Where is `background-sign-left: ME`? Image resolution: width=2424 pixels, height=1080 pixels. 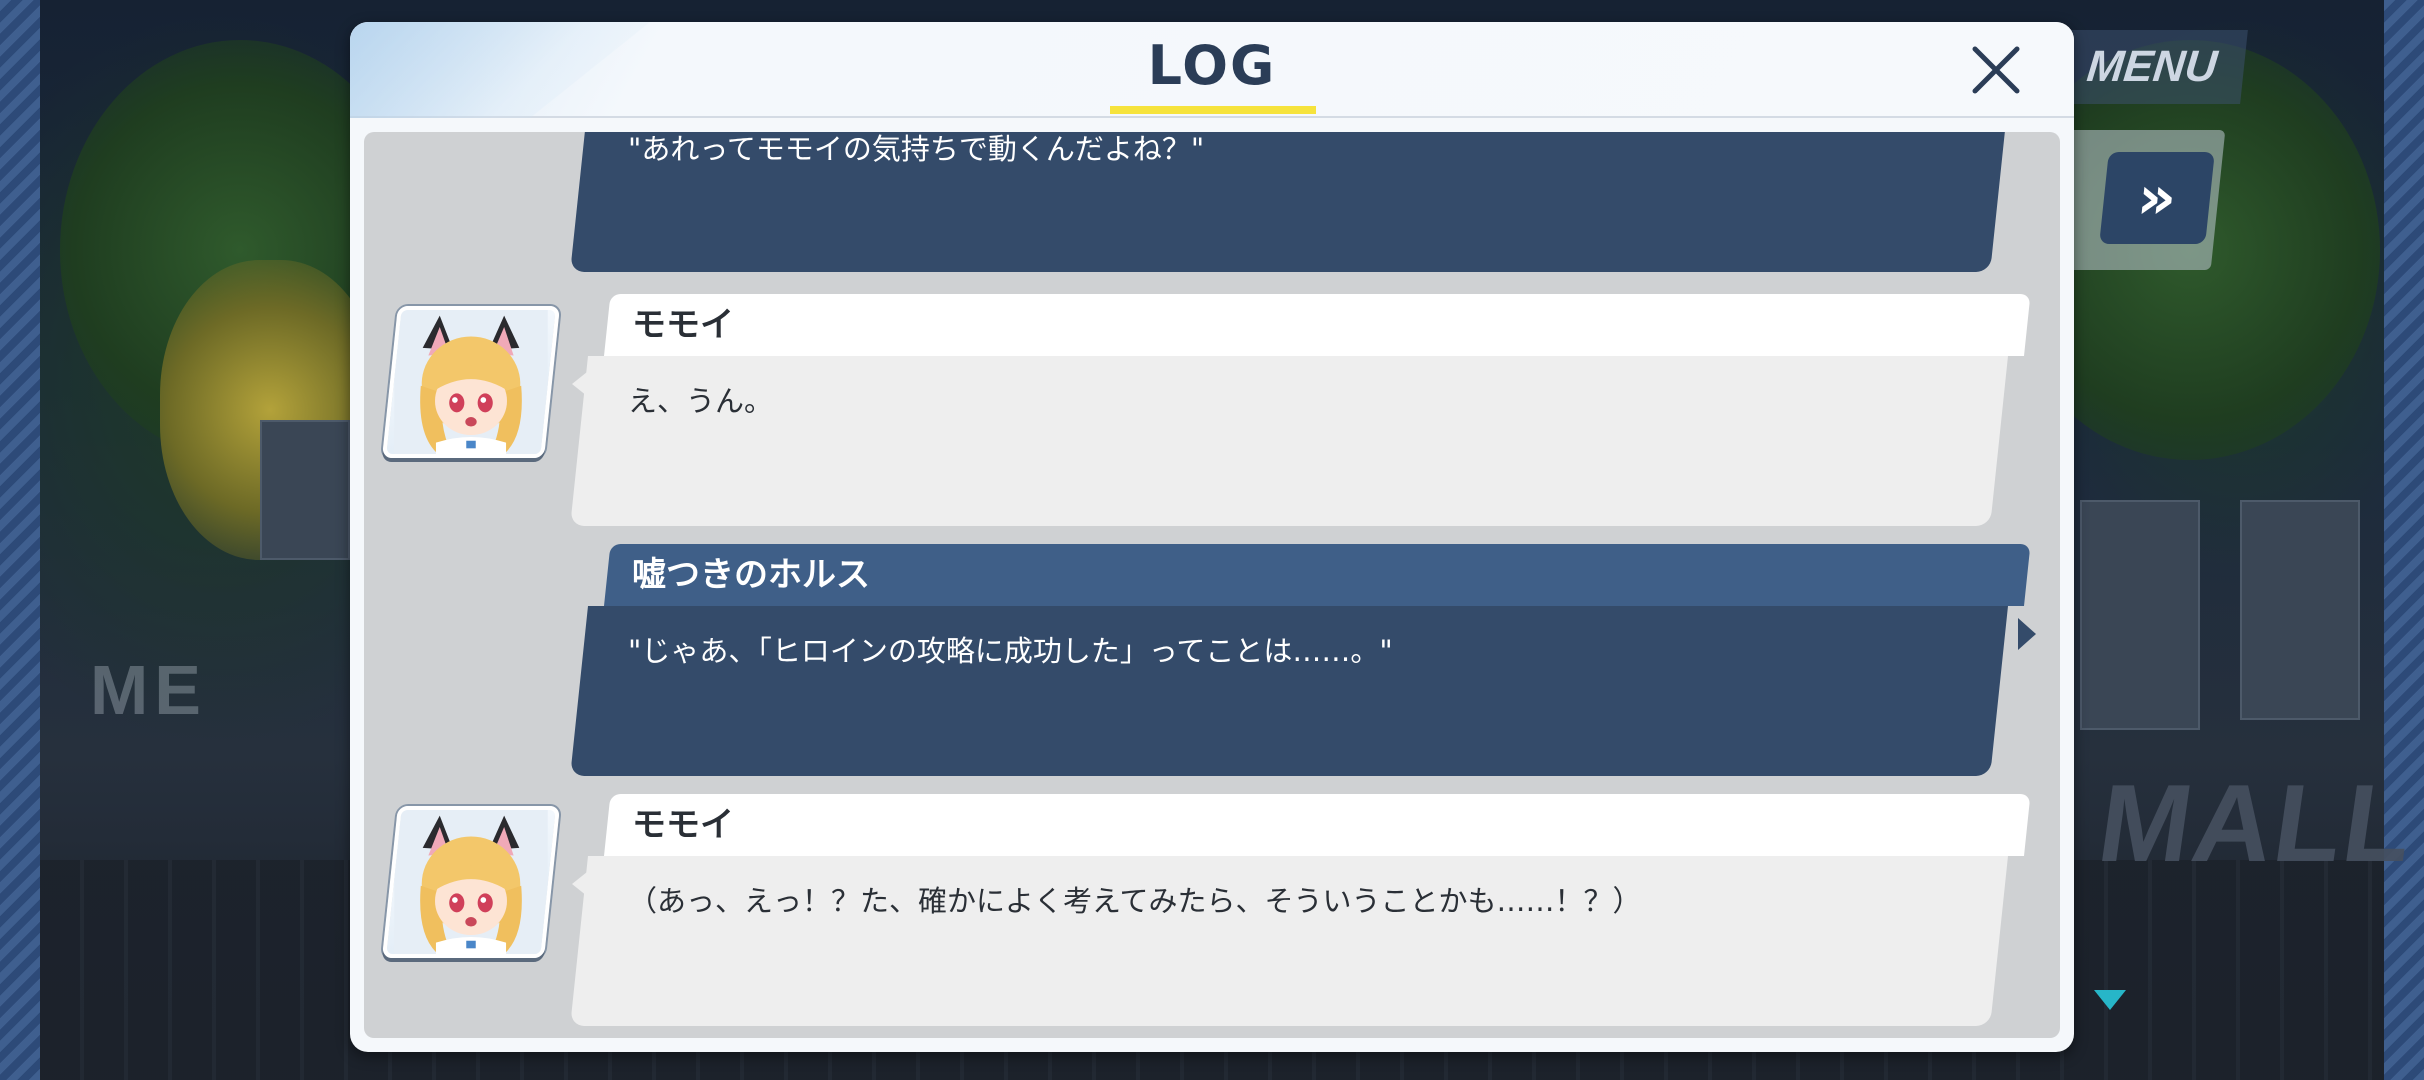 background-sign-left: ME is located at coordinates (148, 690).